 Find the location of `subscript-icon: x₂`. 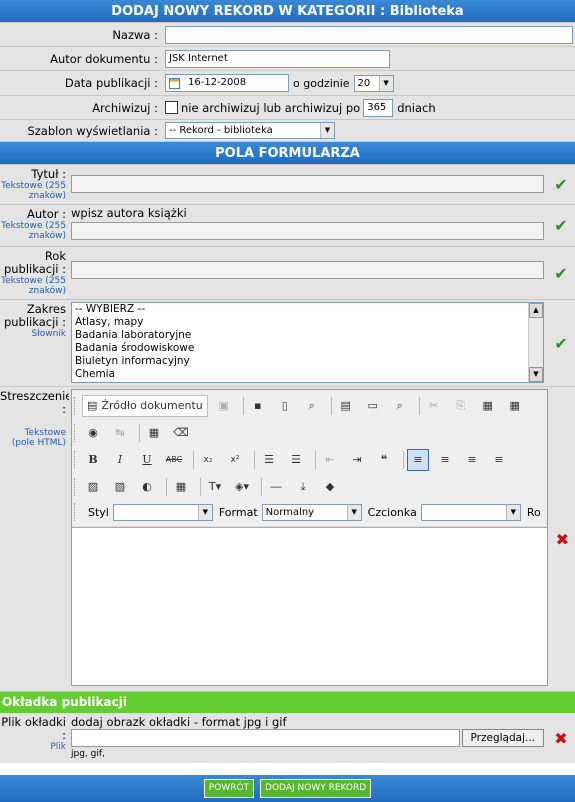

subscript-icon: x₂ is located at coordinates (208, 460).